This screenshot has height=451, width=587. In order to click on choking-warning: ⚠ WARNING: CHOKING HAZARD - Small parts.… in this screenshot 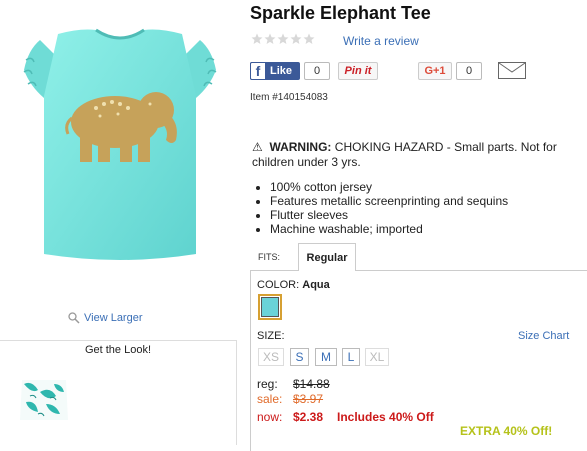, I will do `click(417, 155)`.